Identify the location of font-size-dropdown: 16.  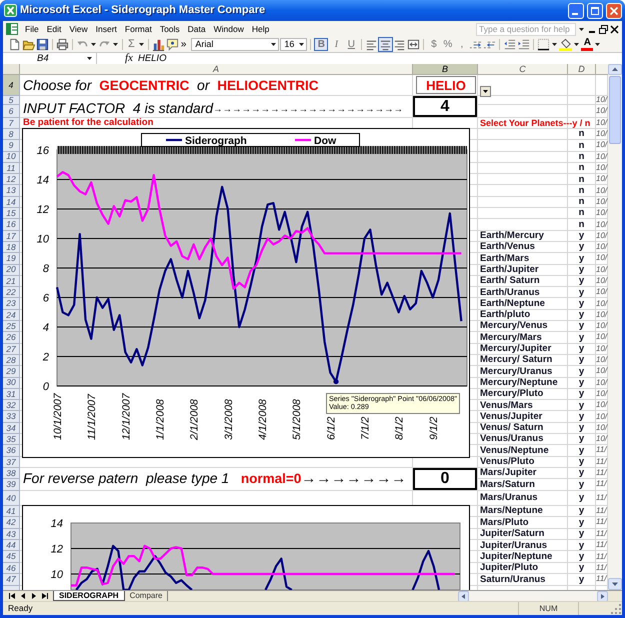
(294, 44).